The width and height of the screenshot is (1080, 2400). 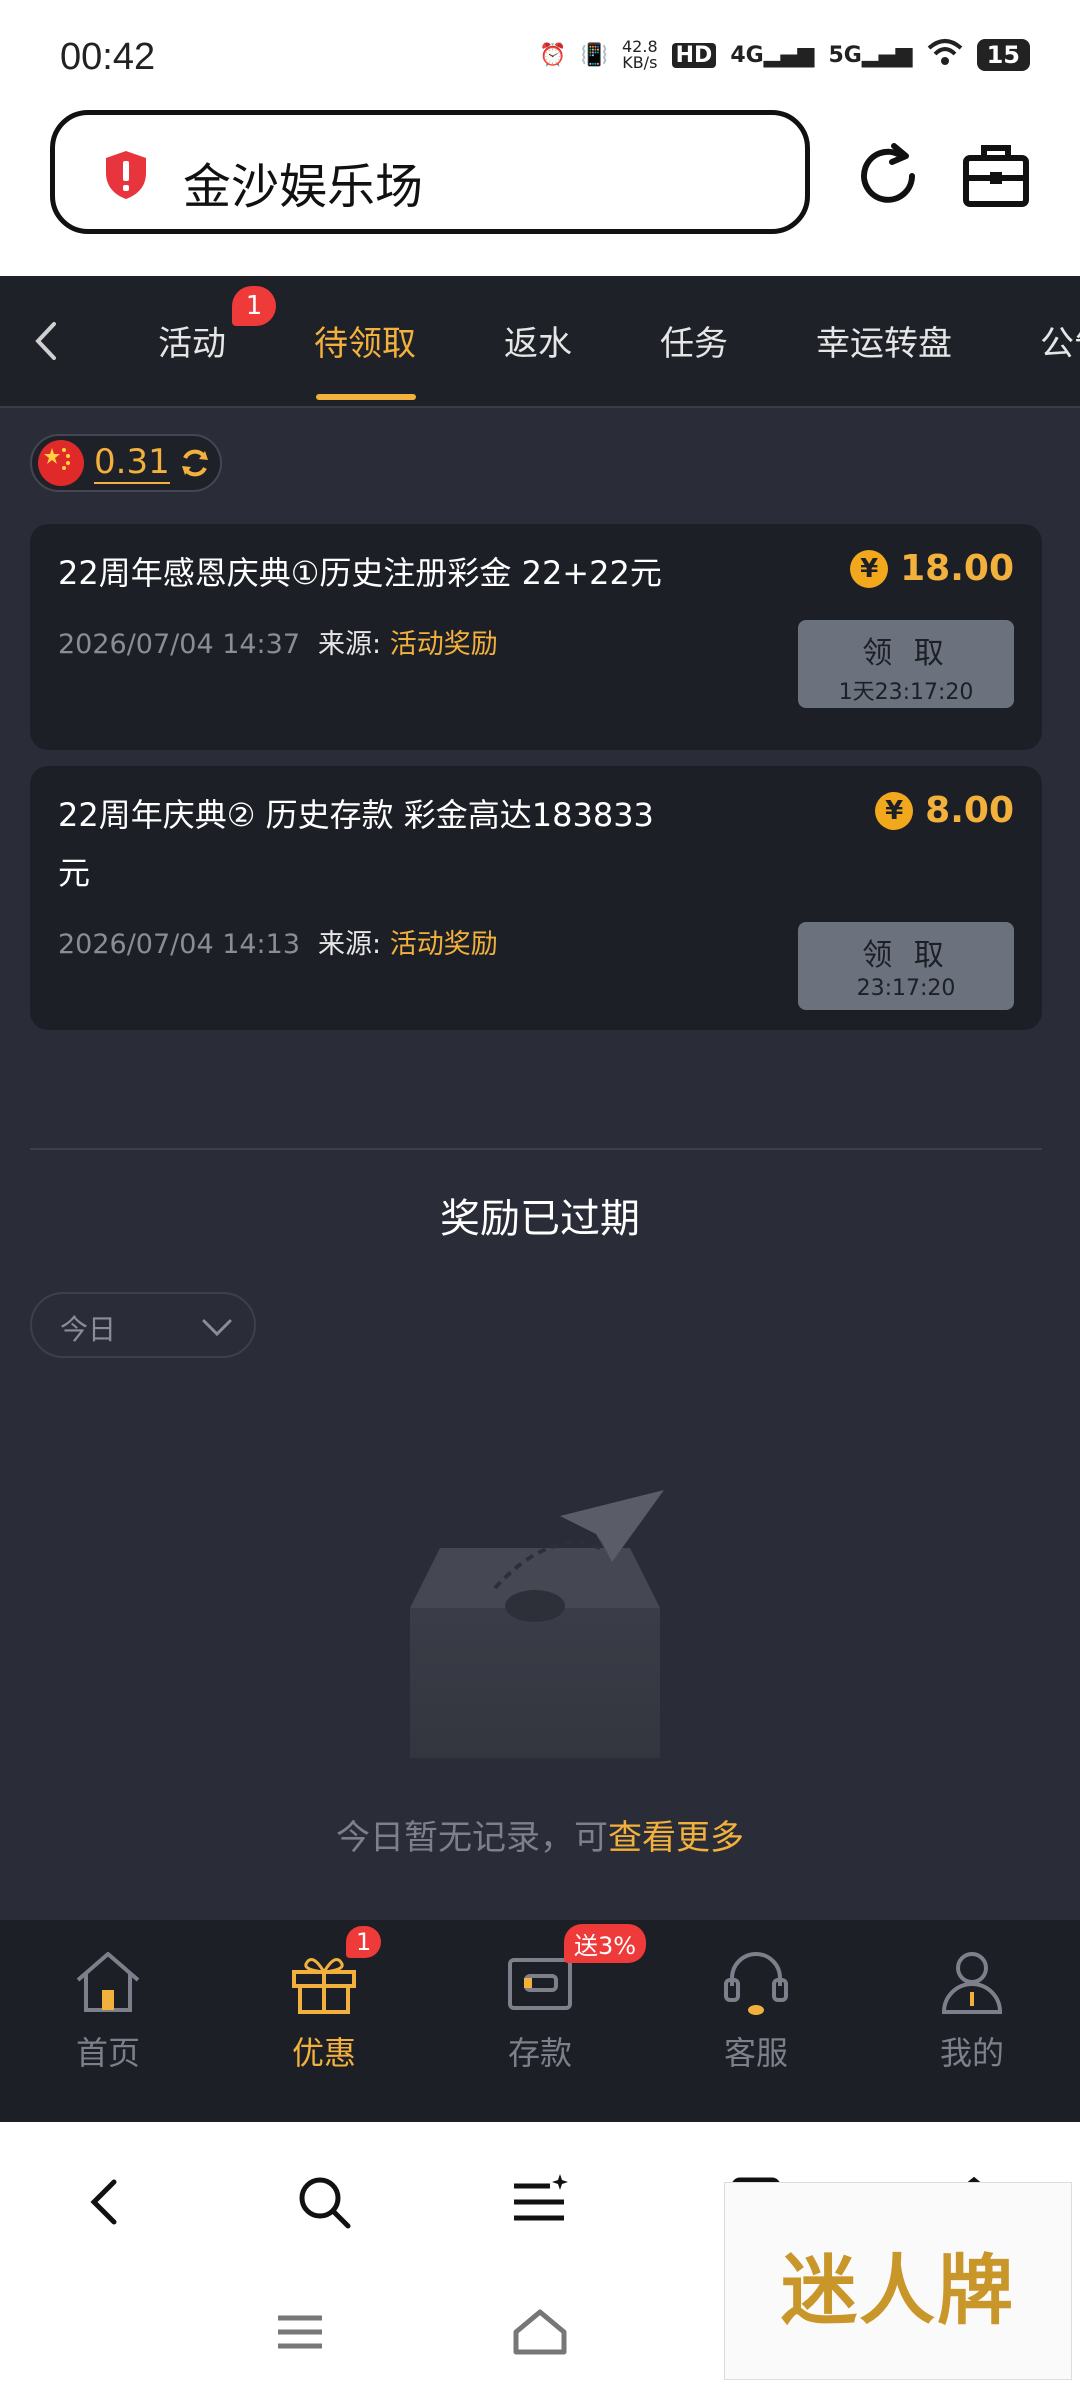 I want to click on view-more-link: 查看更多, so click(x=676, y=1838).